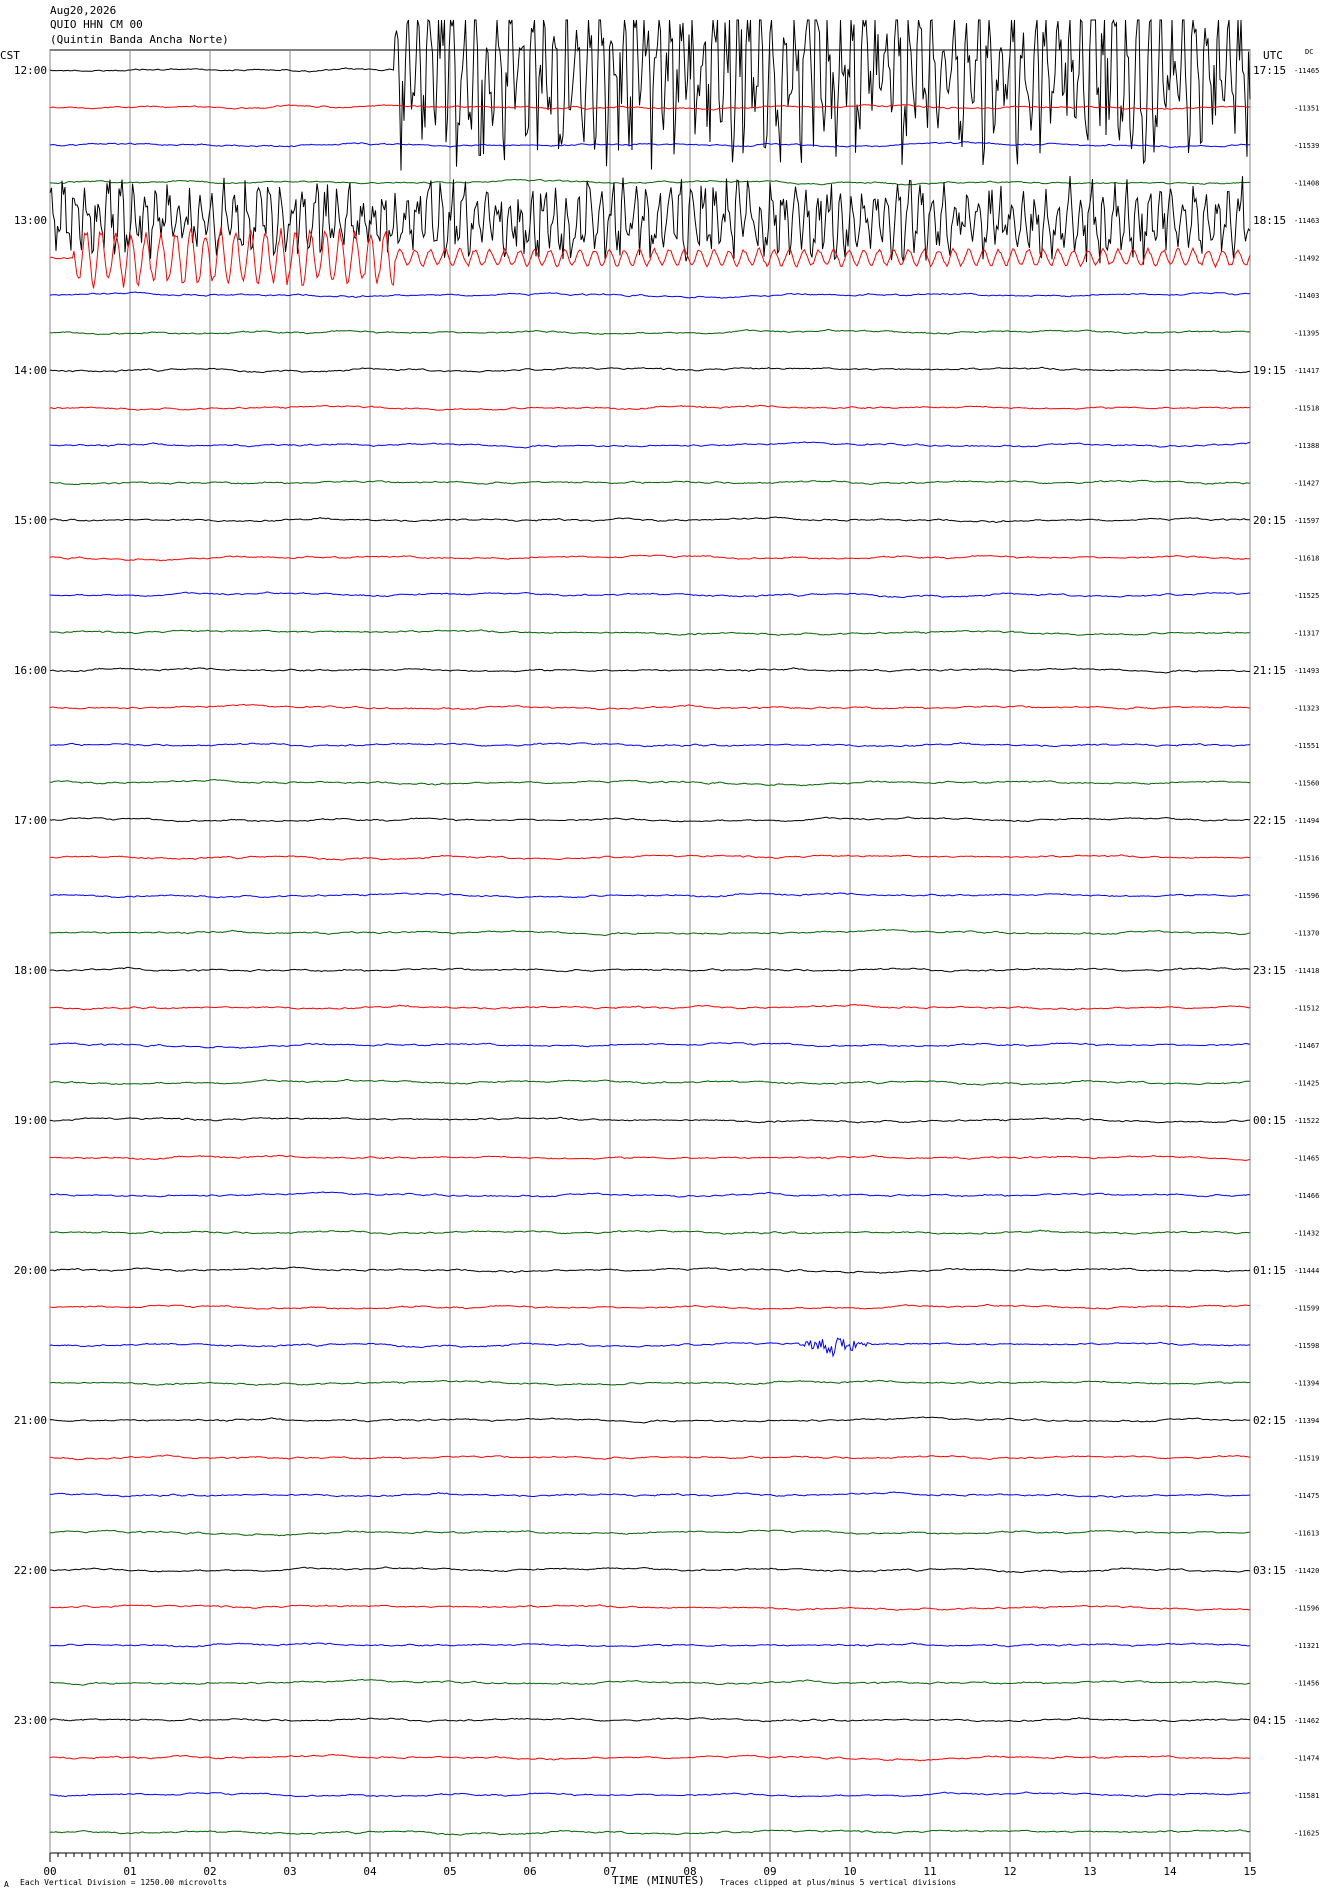 The image size is (1330, 1894). I want to click on dc-offset-label: -11518, so click(1306, 409).